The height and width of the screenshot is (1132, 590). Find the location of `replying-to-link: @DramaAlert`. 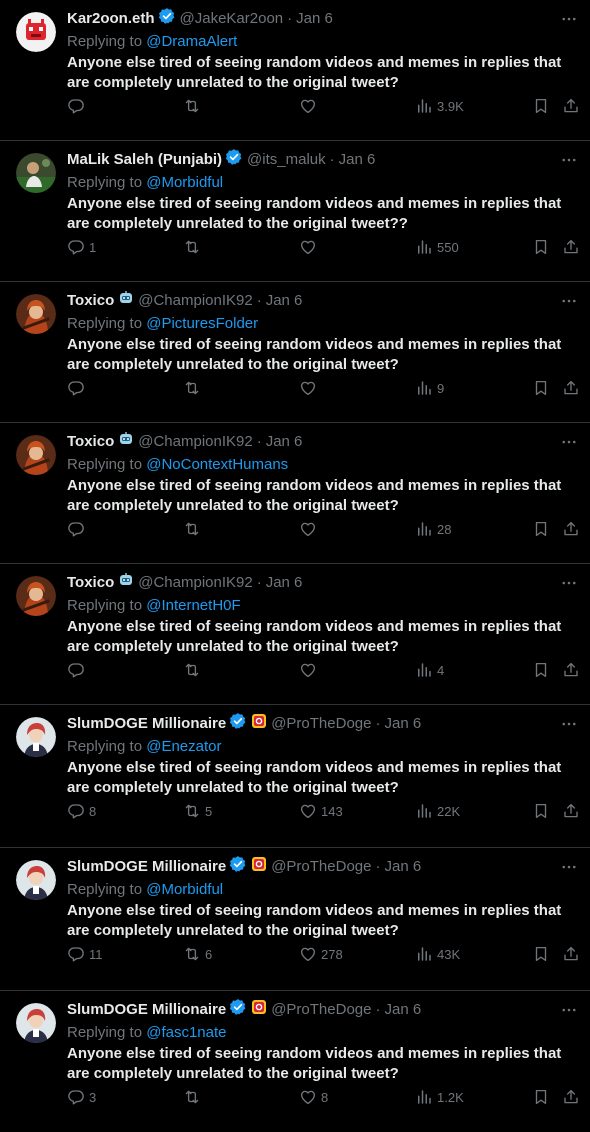

replying-to-link: @DramaAlert is located at coordinates (191, 41).